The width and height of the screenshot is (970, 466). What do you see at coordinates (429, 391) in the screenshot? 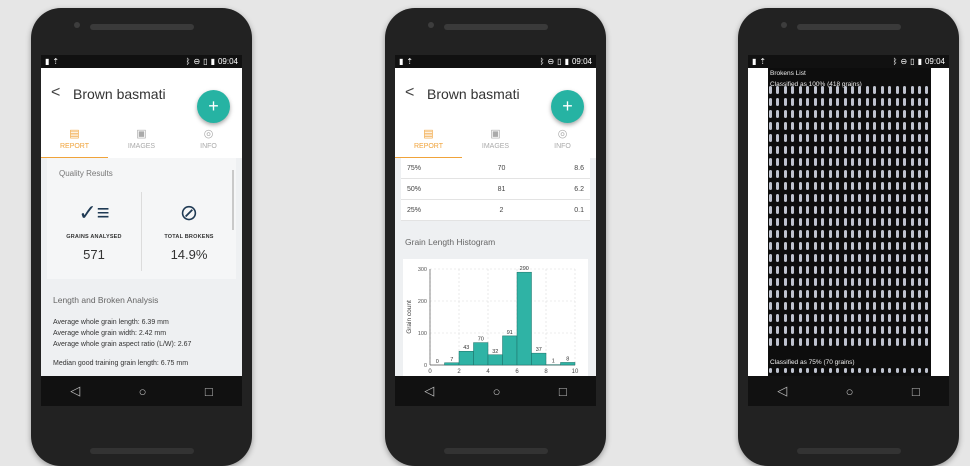
I see `nav-back-icon: ◁` at bounding box center [429, 391].